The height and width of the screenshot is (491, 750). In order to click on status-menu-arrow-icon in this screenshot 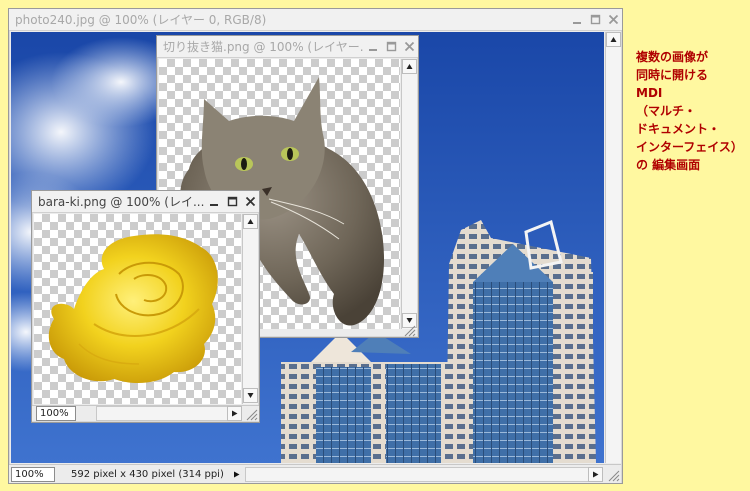, I will do `click(236, 474)`.